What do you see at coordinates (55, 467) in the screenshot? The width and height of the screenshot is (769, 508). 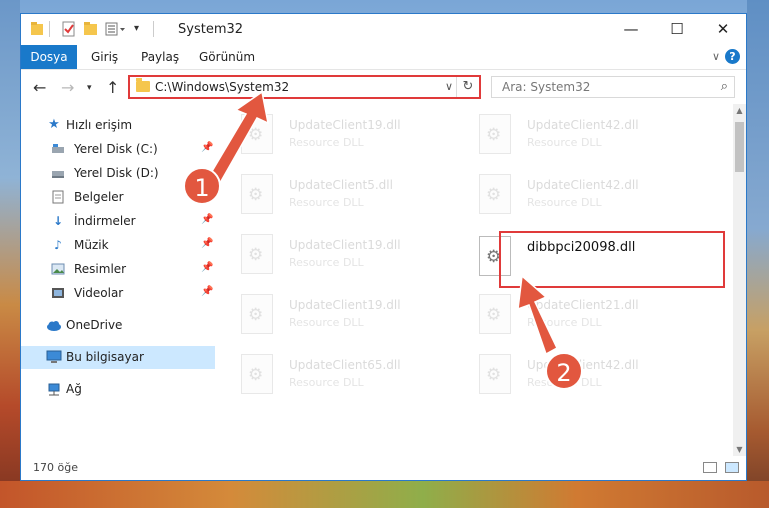 I see `item-count: 170 öğe` at bounding box center [55, 467].